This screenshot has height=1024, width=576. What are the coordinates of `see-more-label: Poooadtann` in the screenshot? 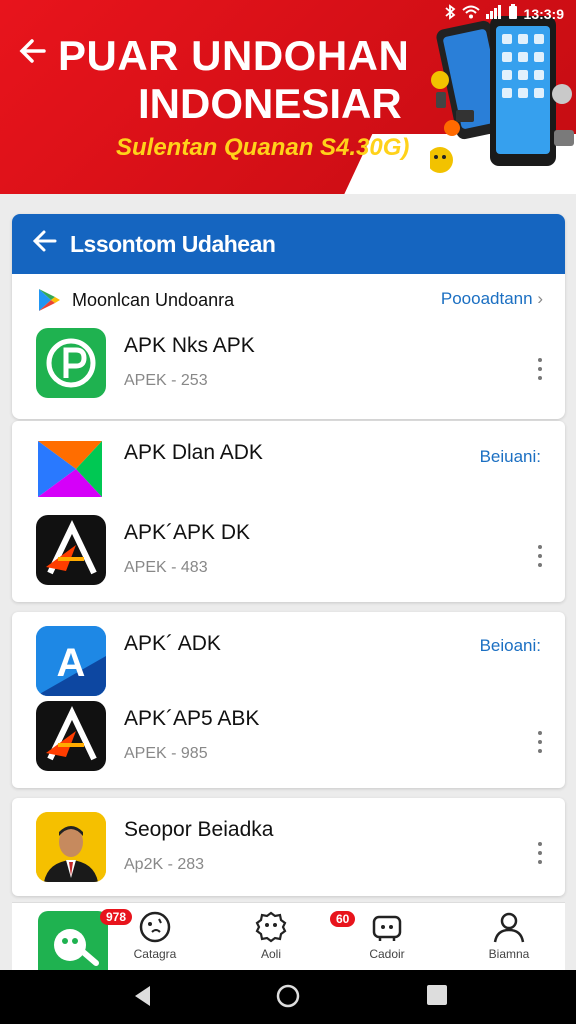 It's located at (486, 298).